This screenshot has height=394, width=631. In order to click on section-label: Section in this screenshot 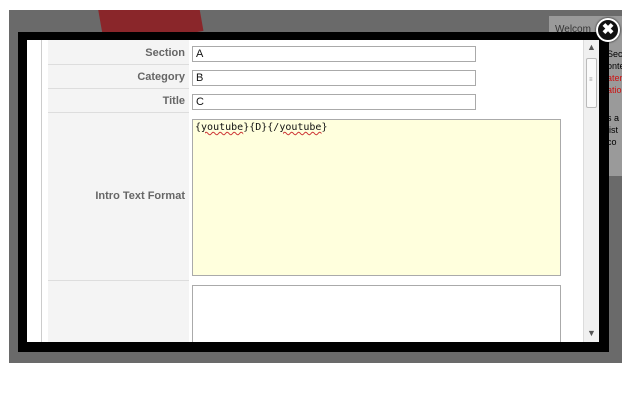, I will do `click(165, 53)`.